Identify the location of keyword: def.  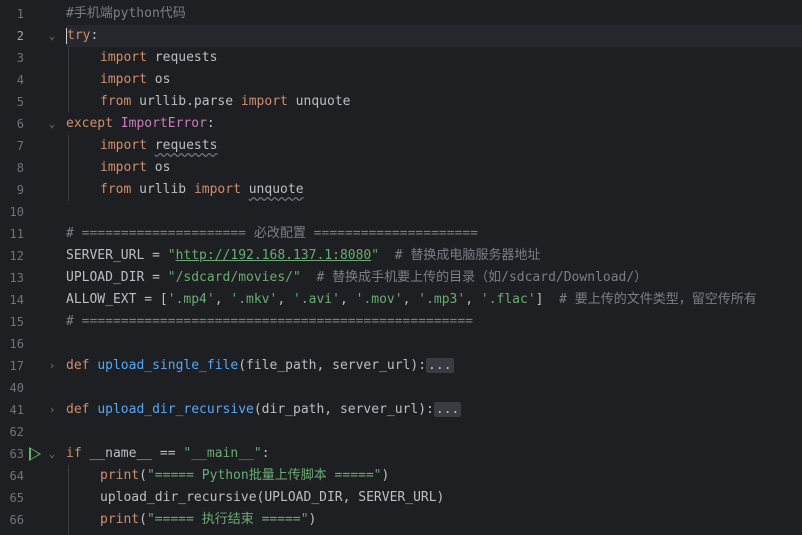
(78, 409).